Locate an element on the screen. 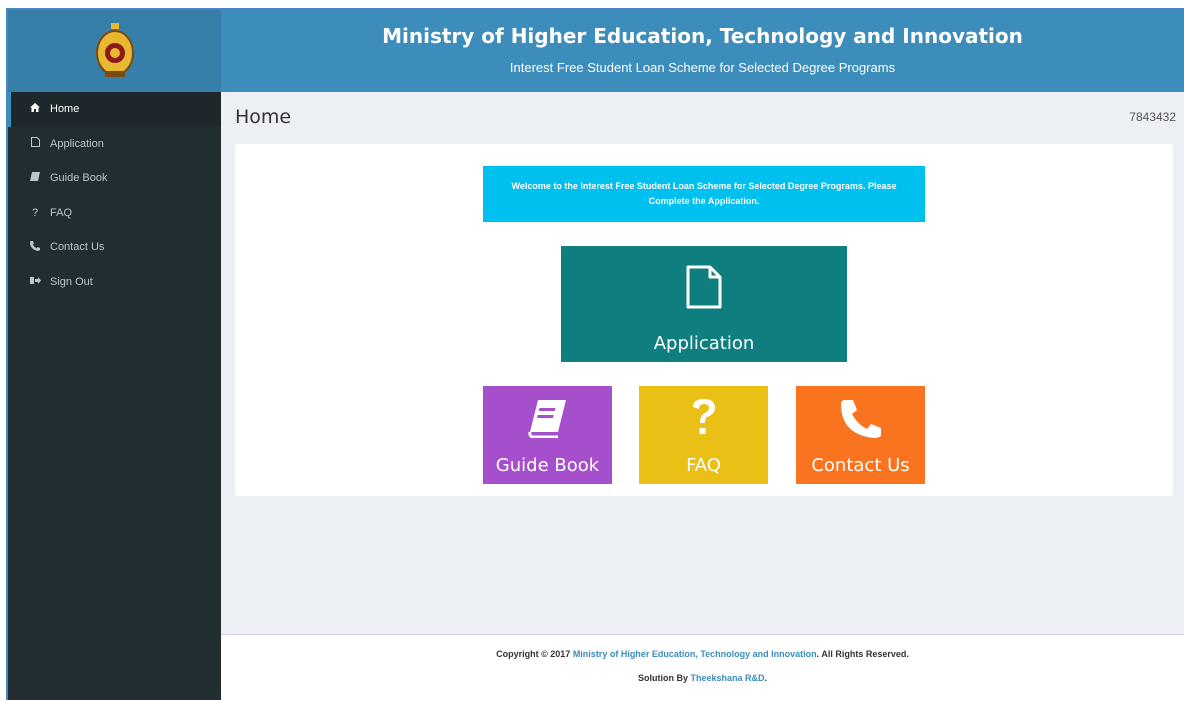 The width and height of the screenshot is (1184, 701). sidebar-item-label: Guide Book is located at coordinates (79, 178).